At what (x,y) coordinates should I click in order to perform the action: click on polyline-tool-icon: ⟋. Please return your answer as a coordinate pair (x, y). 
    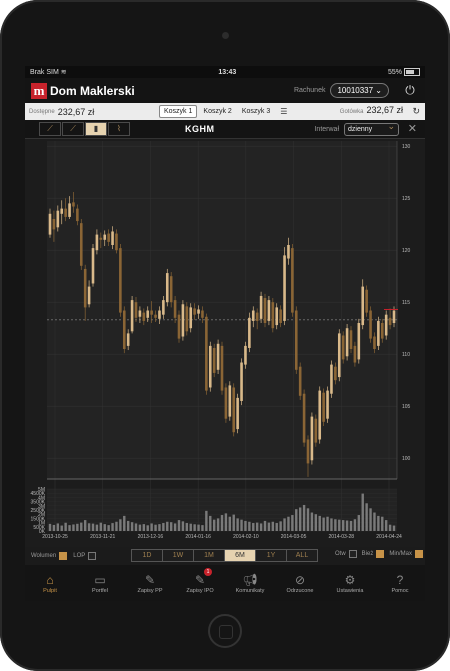
    Looking at the image, I should click on (73, 129).